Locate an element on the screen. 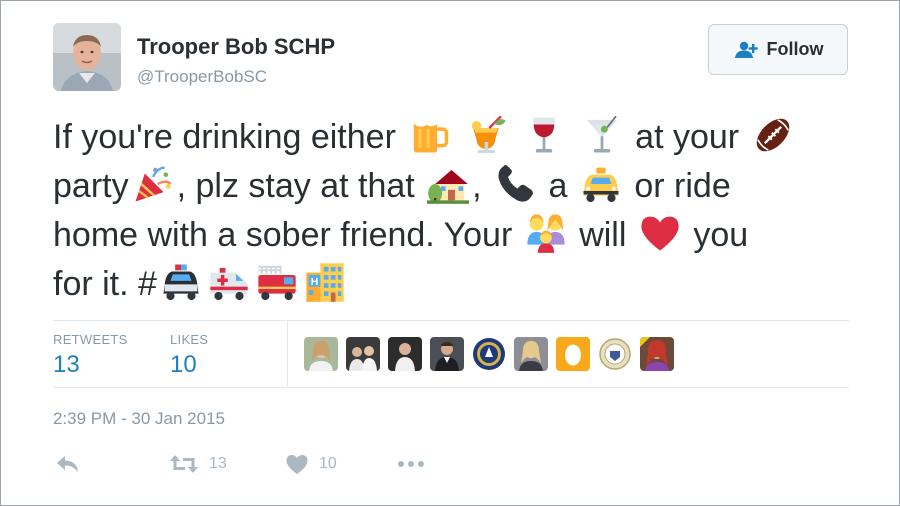  tweet-text-segment: will is located at coordinates (603, 235).